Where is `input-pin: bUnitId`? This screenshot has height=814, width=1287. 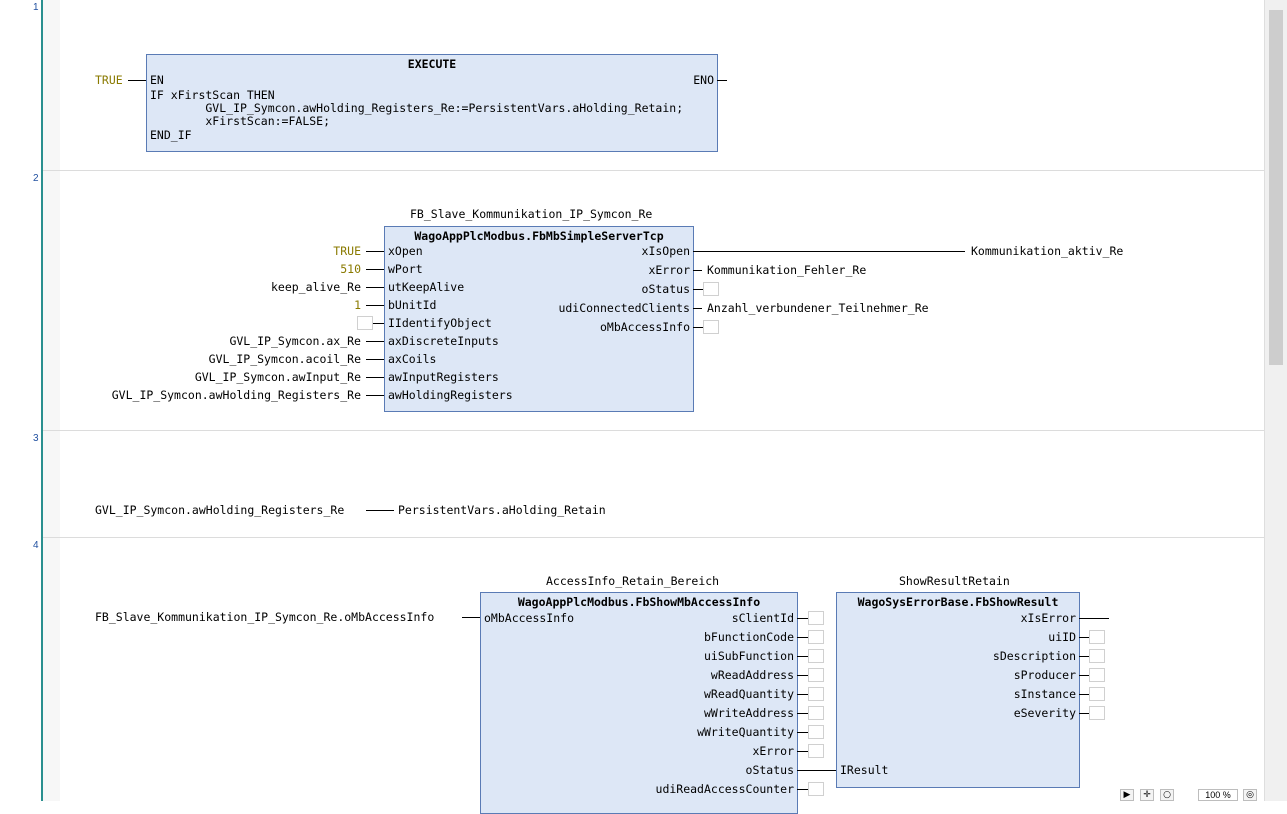 input-pin: bUnitId is located at coordinates (412, 305).